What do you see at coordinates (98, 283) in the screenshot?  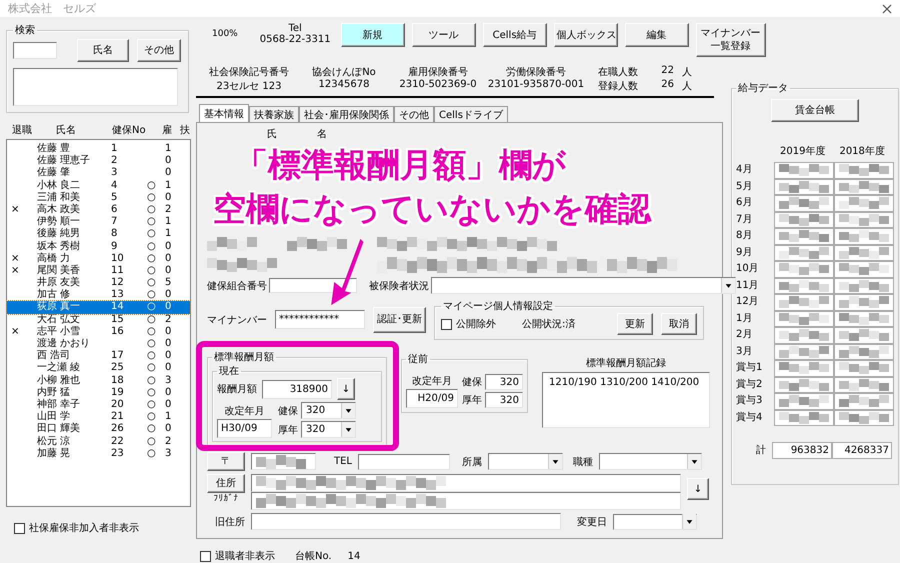 I see `employee-row: 井原 友美 12 ○ 5` at bounding box center [98, 283].